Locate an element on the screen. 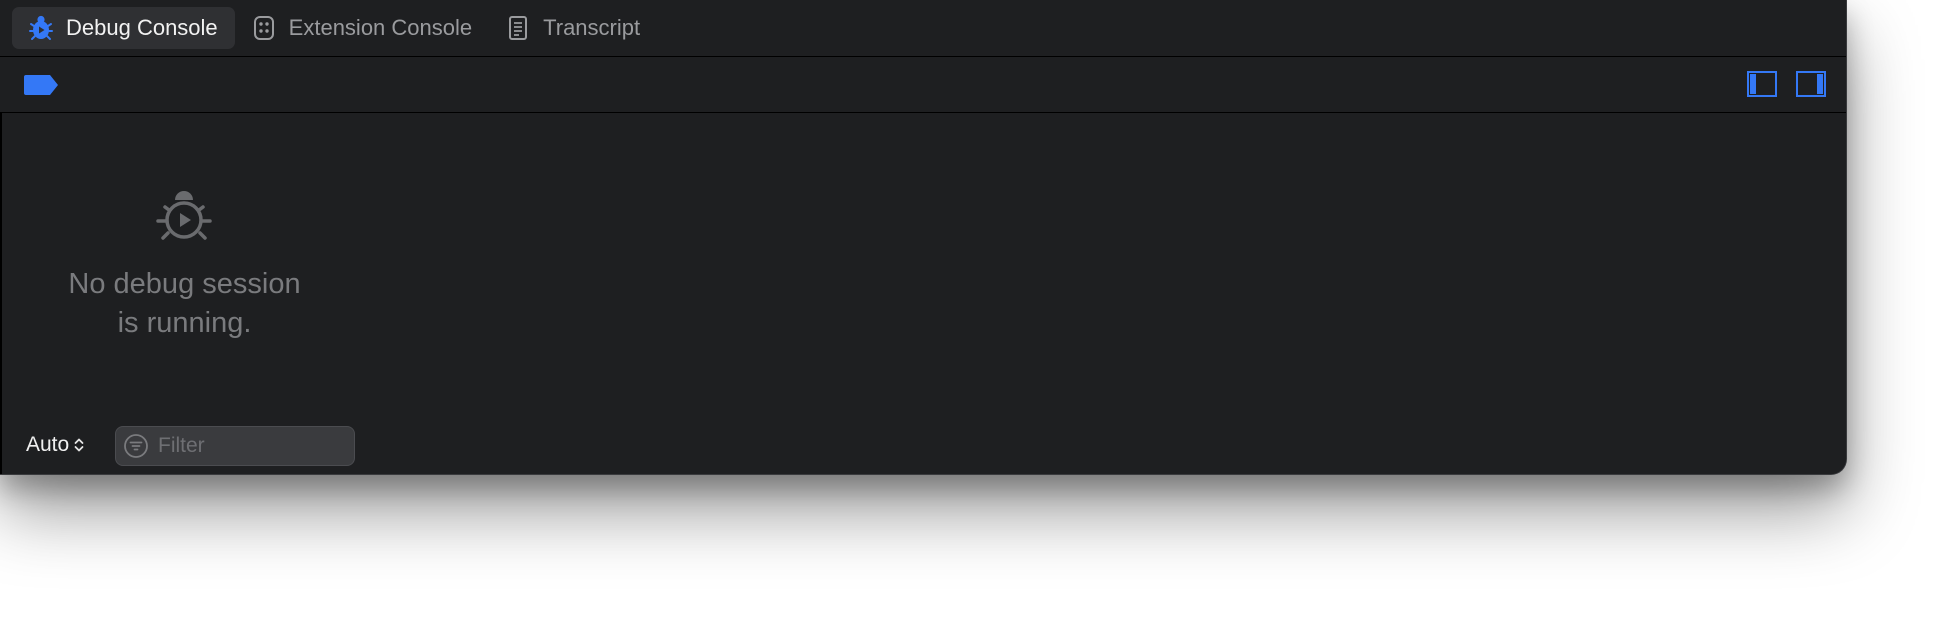 This screenshot has height=619, width=1940. tag-icon is located at coordinates (41, 85).